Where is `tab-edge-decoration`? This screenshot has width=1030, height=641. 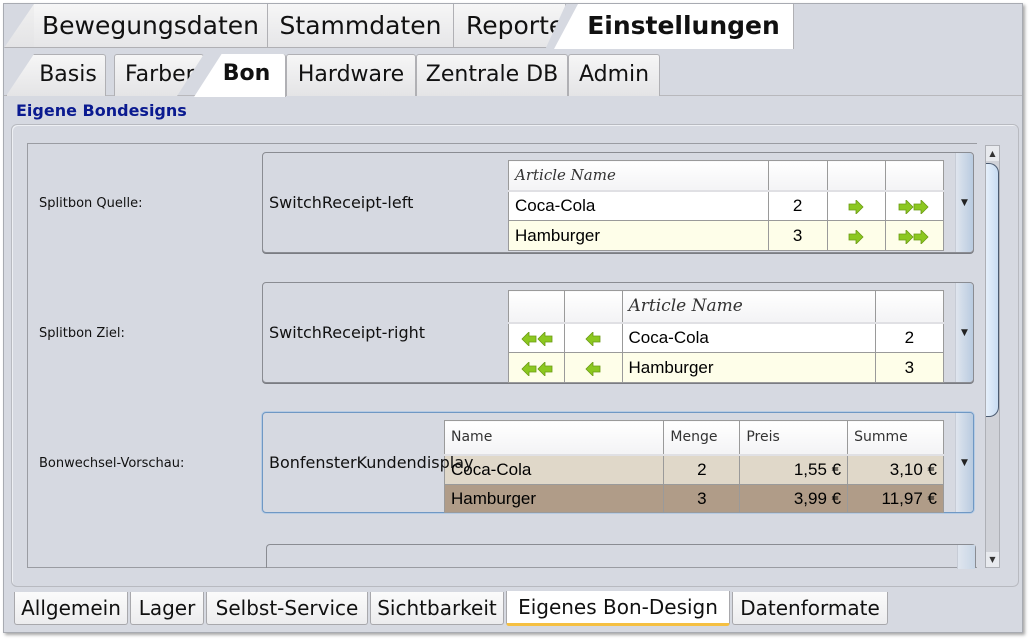
tab-edge-decoration is located at coordinates (19, 26).